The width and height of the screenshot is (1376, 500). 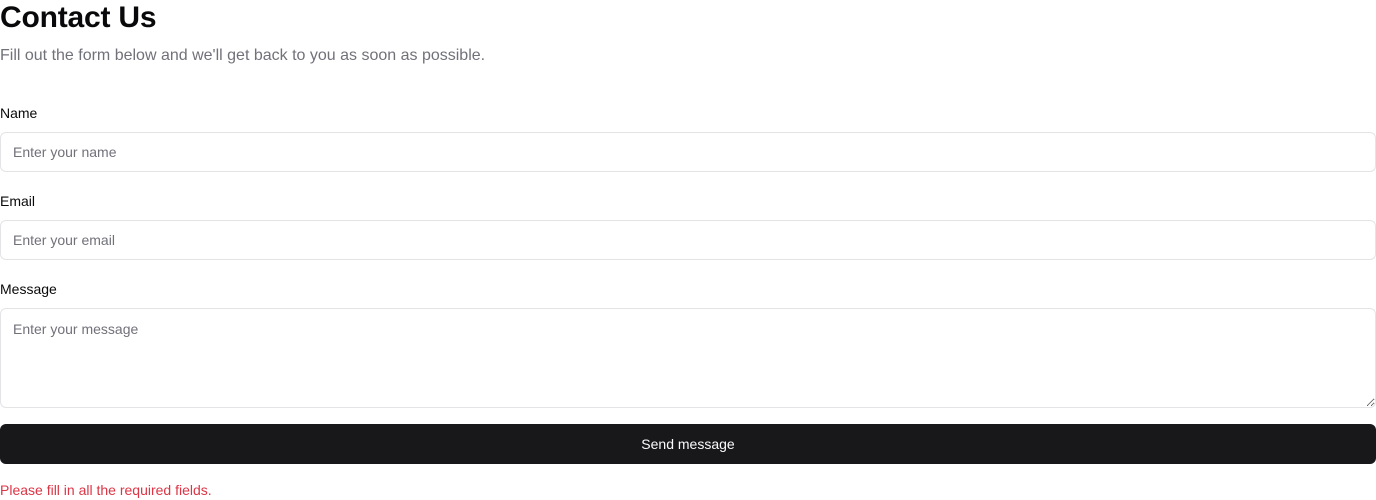 What do you see at coordinates (19, 113) in the screenshot?
I see `name-label: Name` at bounding box center [19, 113].